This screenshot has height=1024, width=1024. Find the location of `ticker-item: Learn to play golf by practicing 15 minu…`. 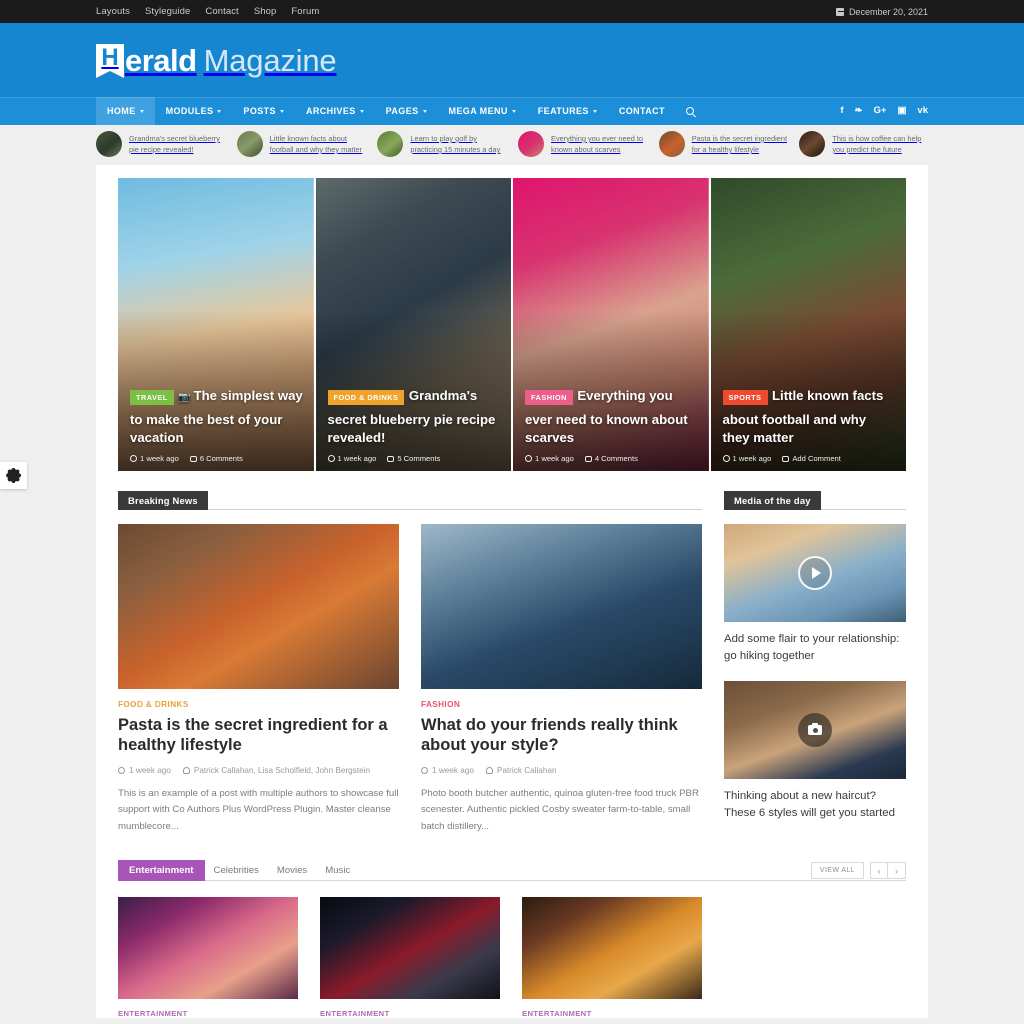

ticker-item: Learn to play golf by practicing 15 minu… is located at coordinates (441, 144).